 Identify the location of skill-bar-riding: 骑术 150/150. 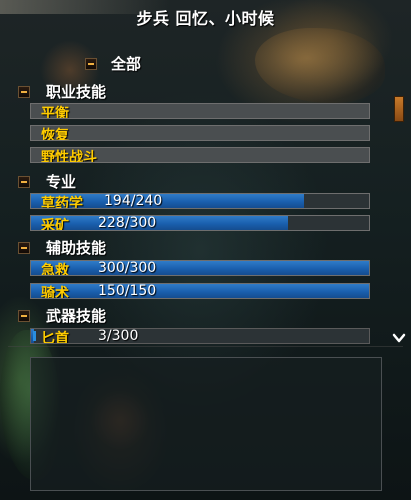
(200, 291).